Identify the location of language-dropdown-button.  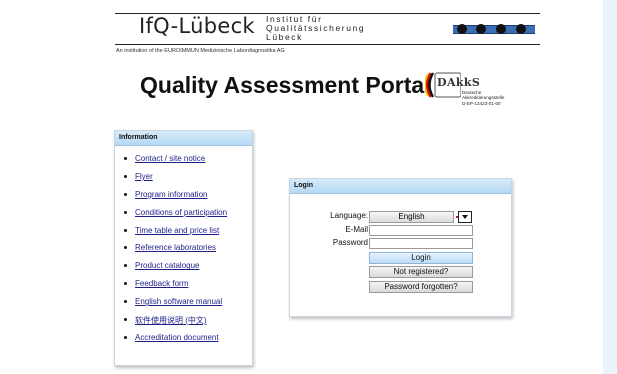
(465, 217).